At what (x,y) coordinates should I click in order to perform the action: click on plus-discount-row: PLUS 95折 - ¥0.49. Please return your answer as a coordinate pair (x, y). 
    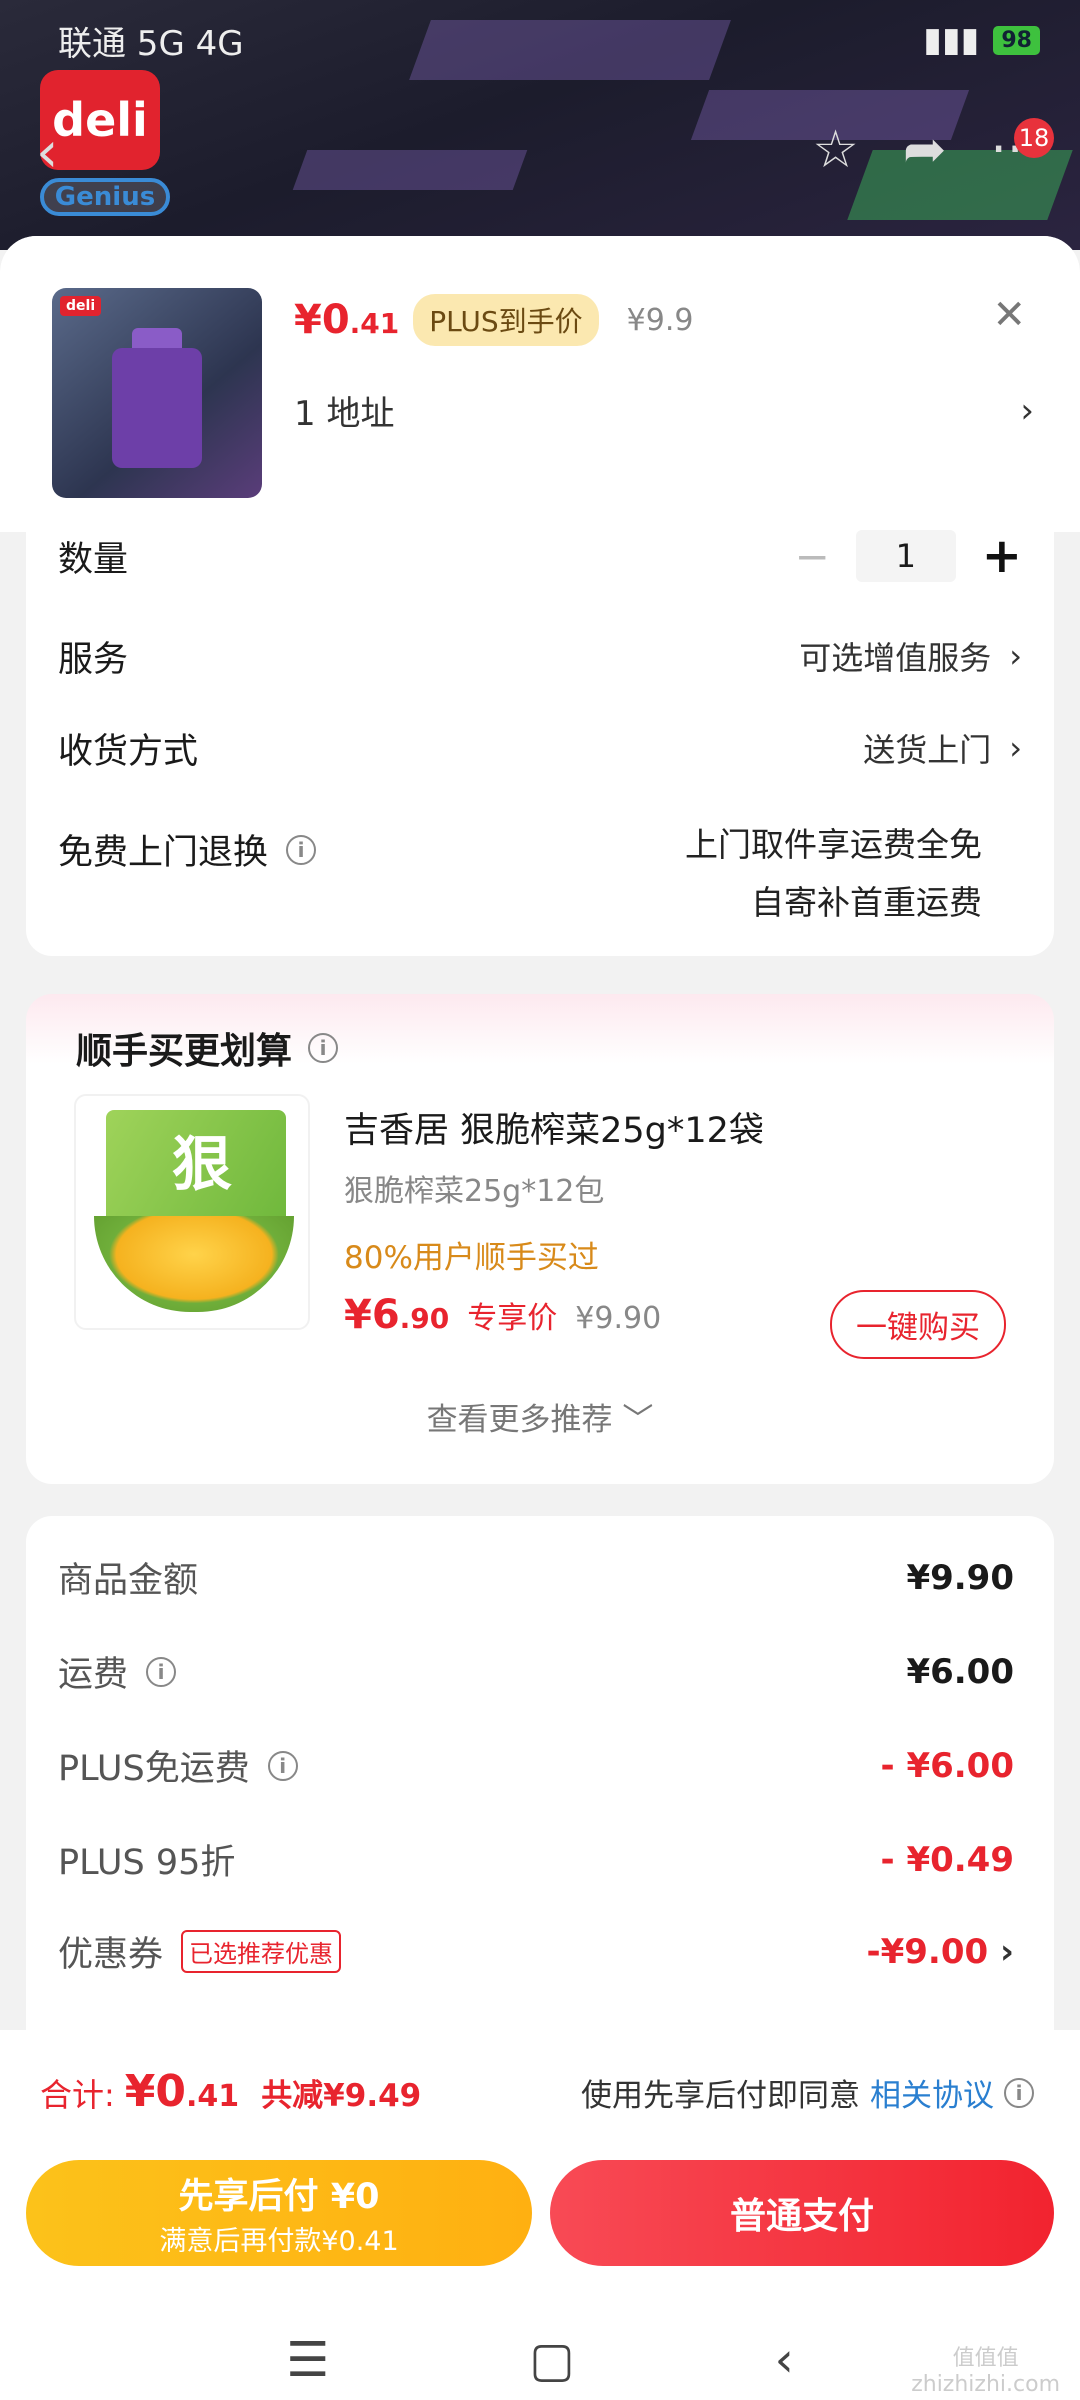
    Looking at the image, I should click on (536, 1859).